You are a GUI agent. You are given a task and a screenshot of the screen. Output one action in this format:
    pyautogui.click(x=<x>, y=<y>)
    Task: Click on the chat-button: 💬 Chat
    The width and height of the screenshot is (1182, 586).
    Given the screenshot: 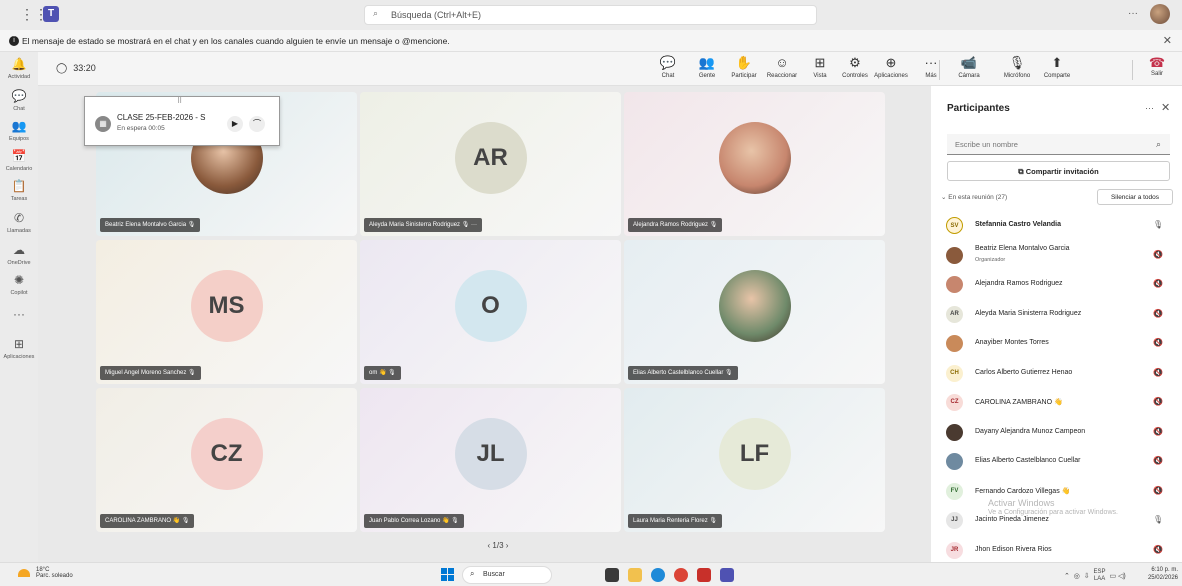 What is the action you would take?
    pyautogui.click(x=668, y=67)
    